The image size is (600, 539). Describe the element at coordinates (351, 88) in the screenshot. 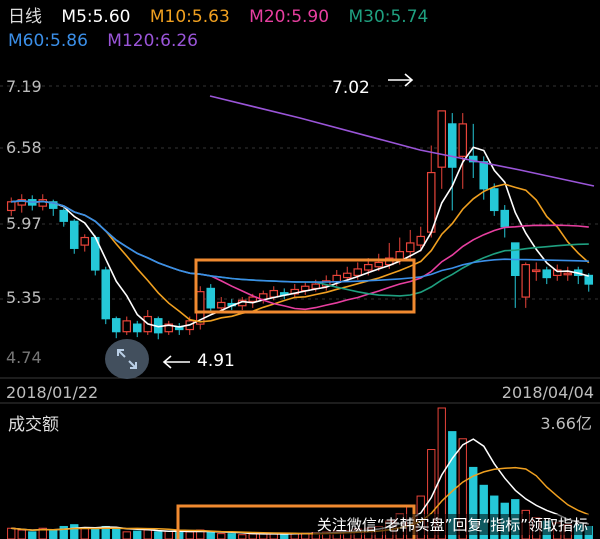

I see `high-annotation: 7.02` at that location.